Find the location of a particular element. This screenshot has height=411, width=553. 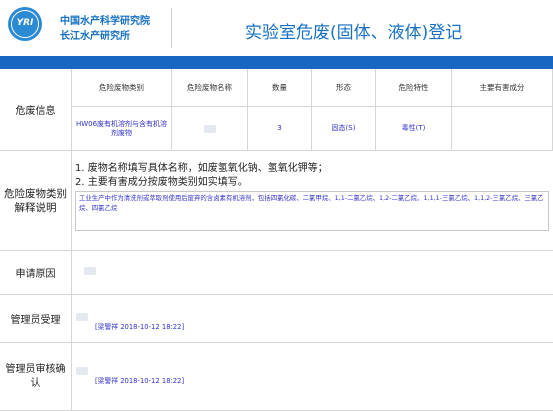

cell-category: HW06废有机溶剂与含有机溶剂废物 is located at coordinates (122, 129).